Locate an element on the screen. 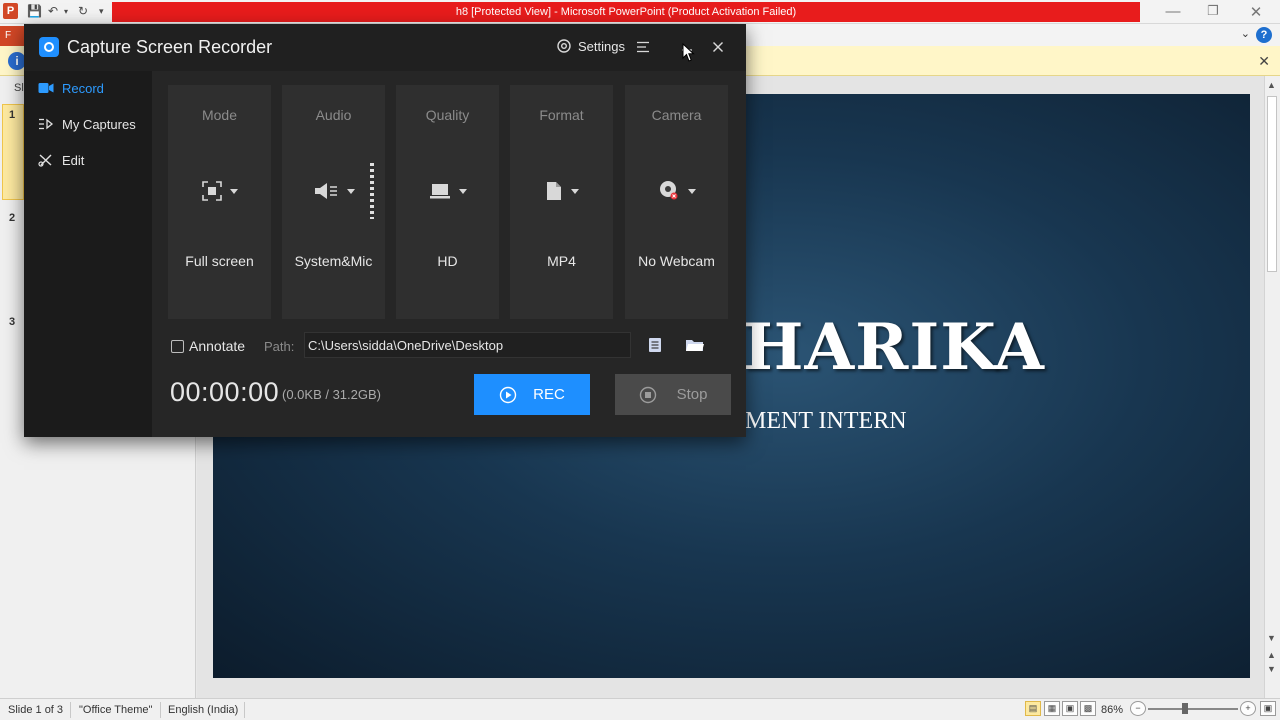  annotate-label: Annotate is located at coordinates (217, 346).